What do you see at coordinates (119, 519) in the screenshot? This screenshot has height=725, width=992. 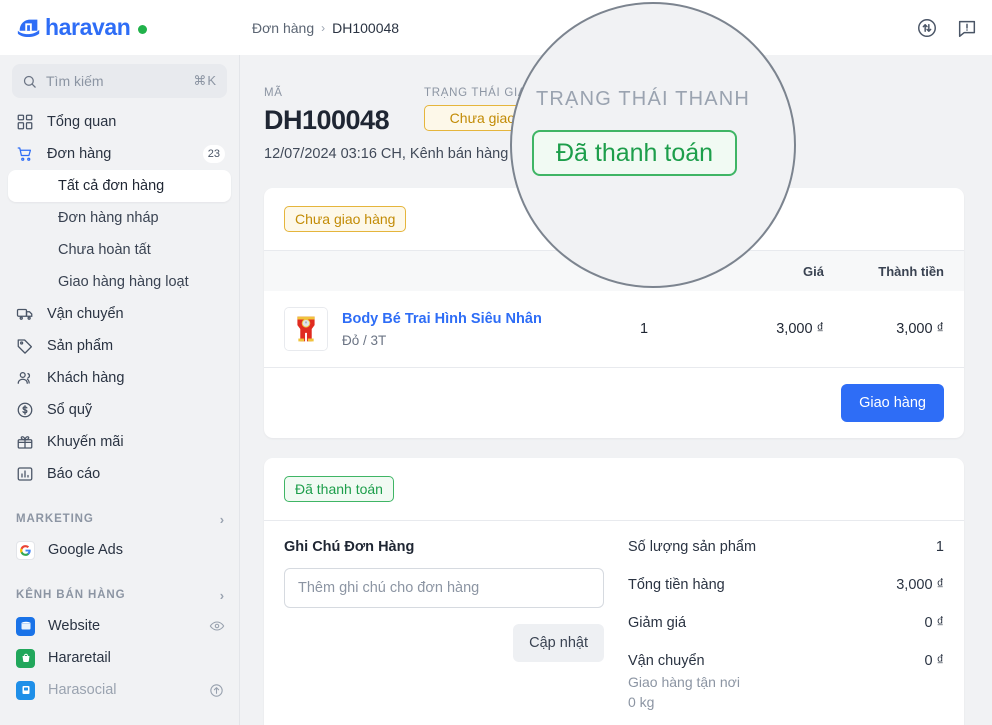 I see `sidebar-section-marketing: MARKETING ›` at bounding box center [119, 519].